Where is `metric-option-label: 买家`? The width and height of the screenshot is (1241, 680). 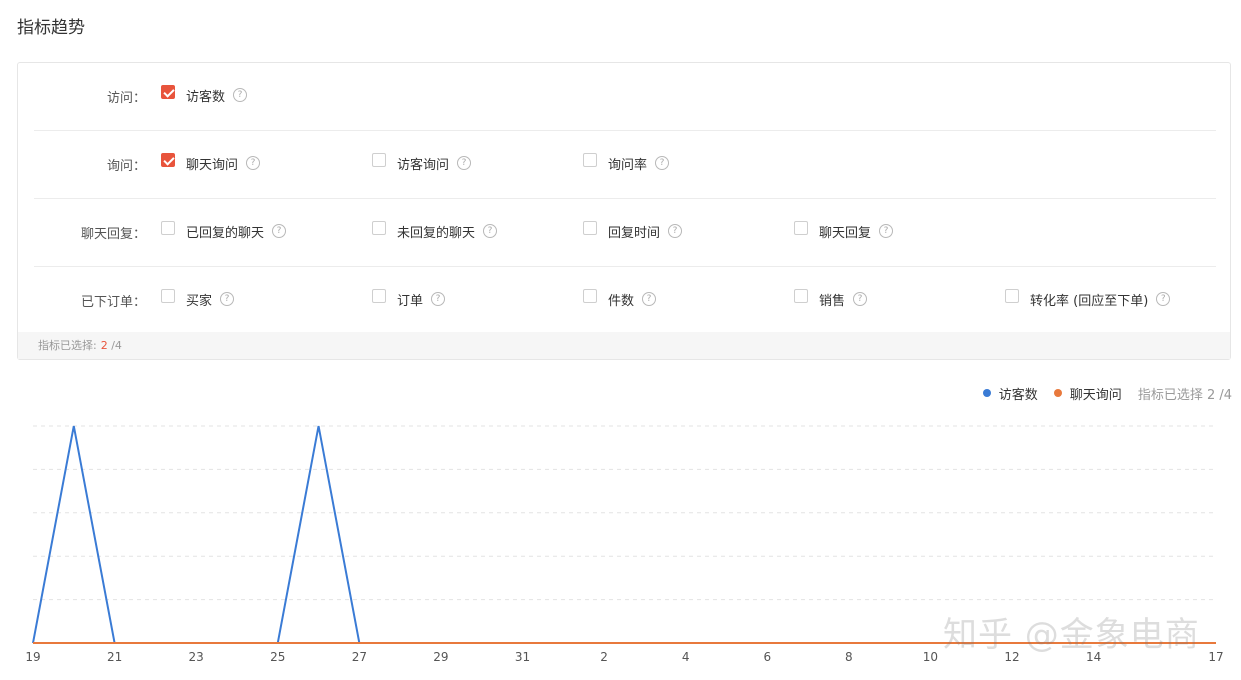
metric-option-label: 买家 is located at coordinates (199, 301).